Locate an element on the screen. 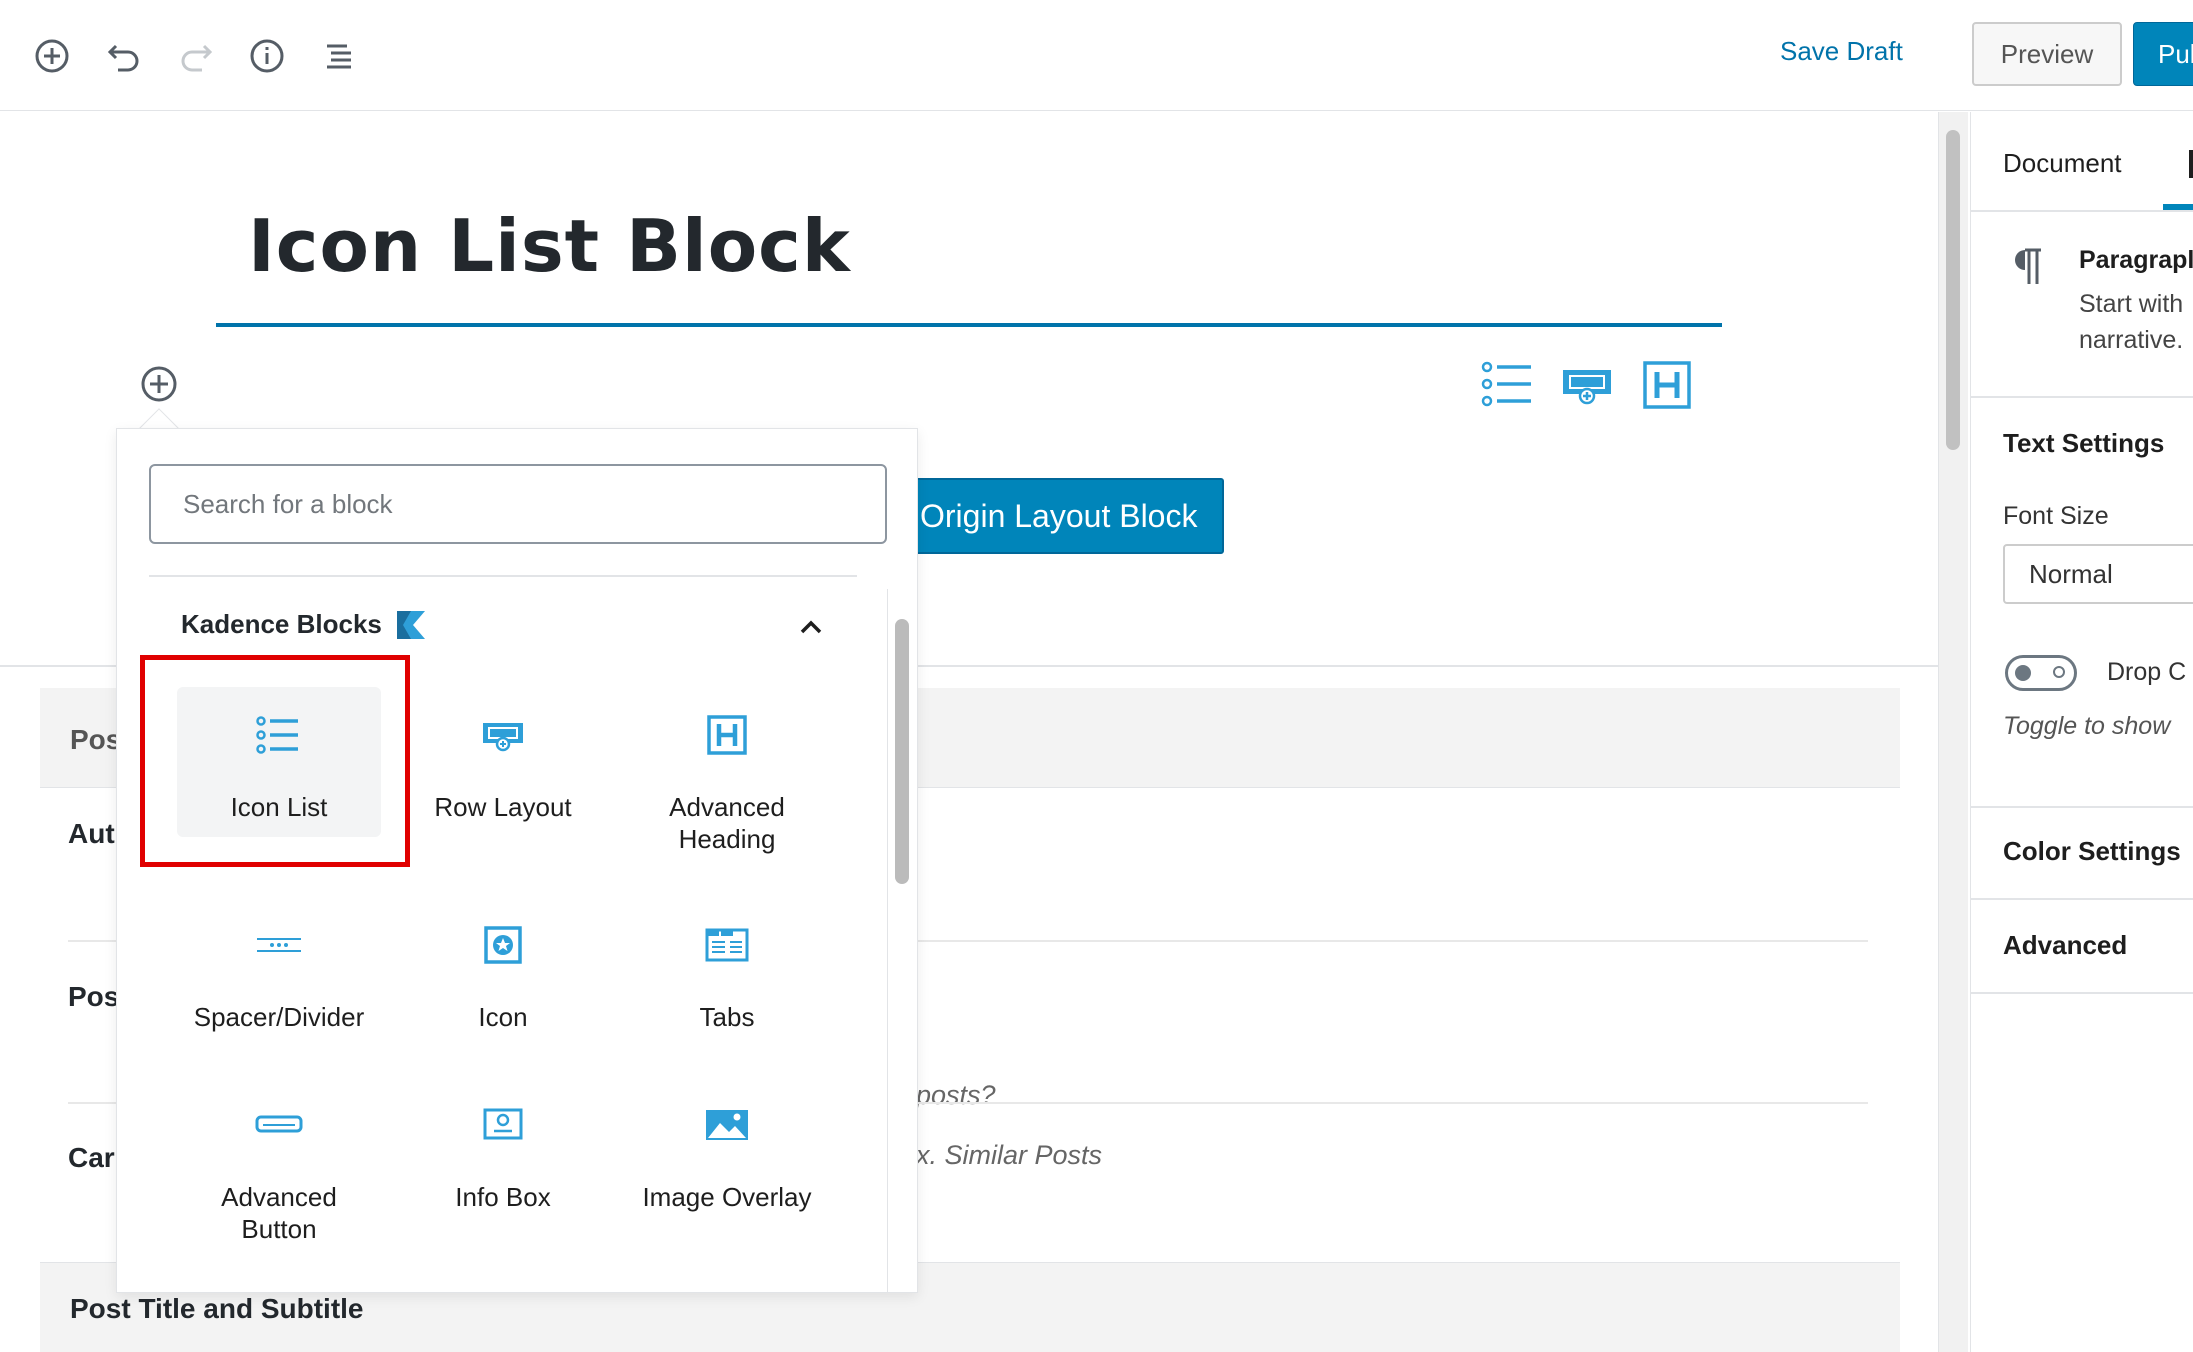 The height and width of the screenshot is (1352, 2193). inserter-scrollbar-thumb is located at coordinates (902, 751).